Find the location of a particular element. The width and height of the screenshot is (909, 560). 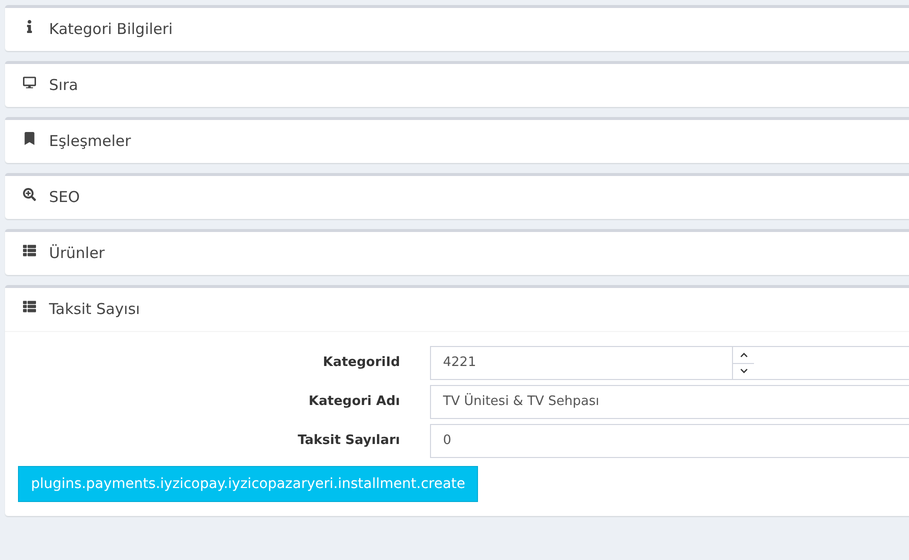

panel-title: Ürünler is located at coordinates (77, 253).